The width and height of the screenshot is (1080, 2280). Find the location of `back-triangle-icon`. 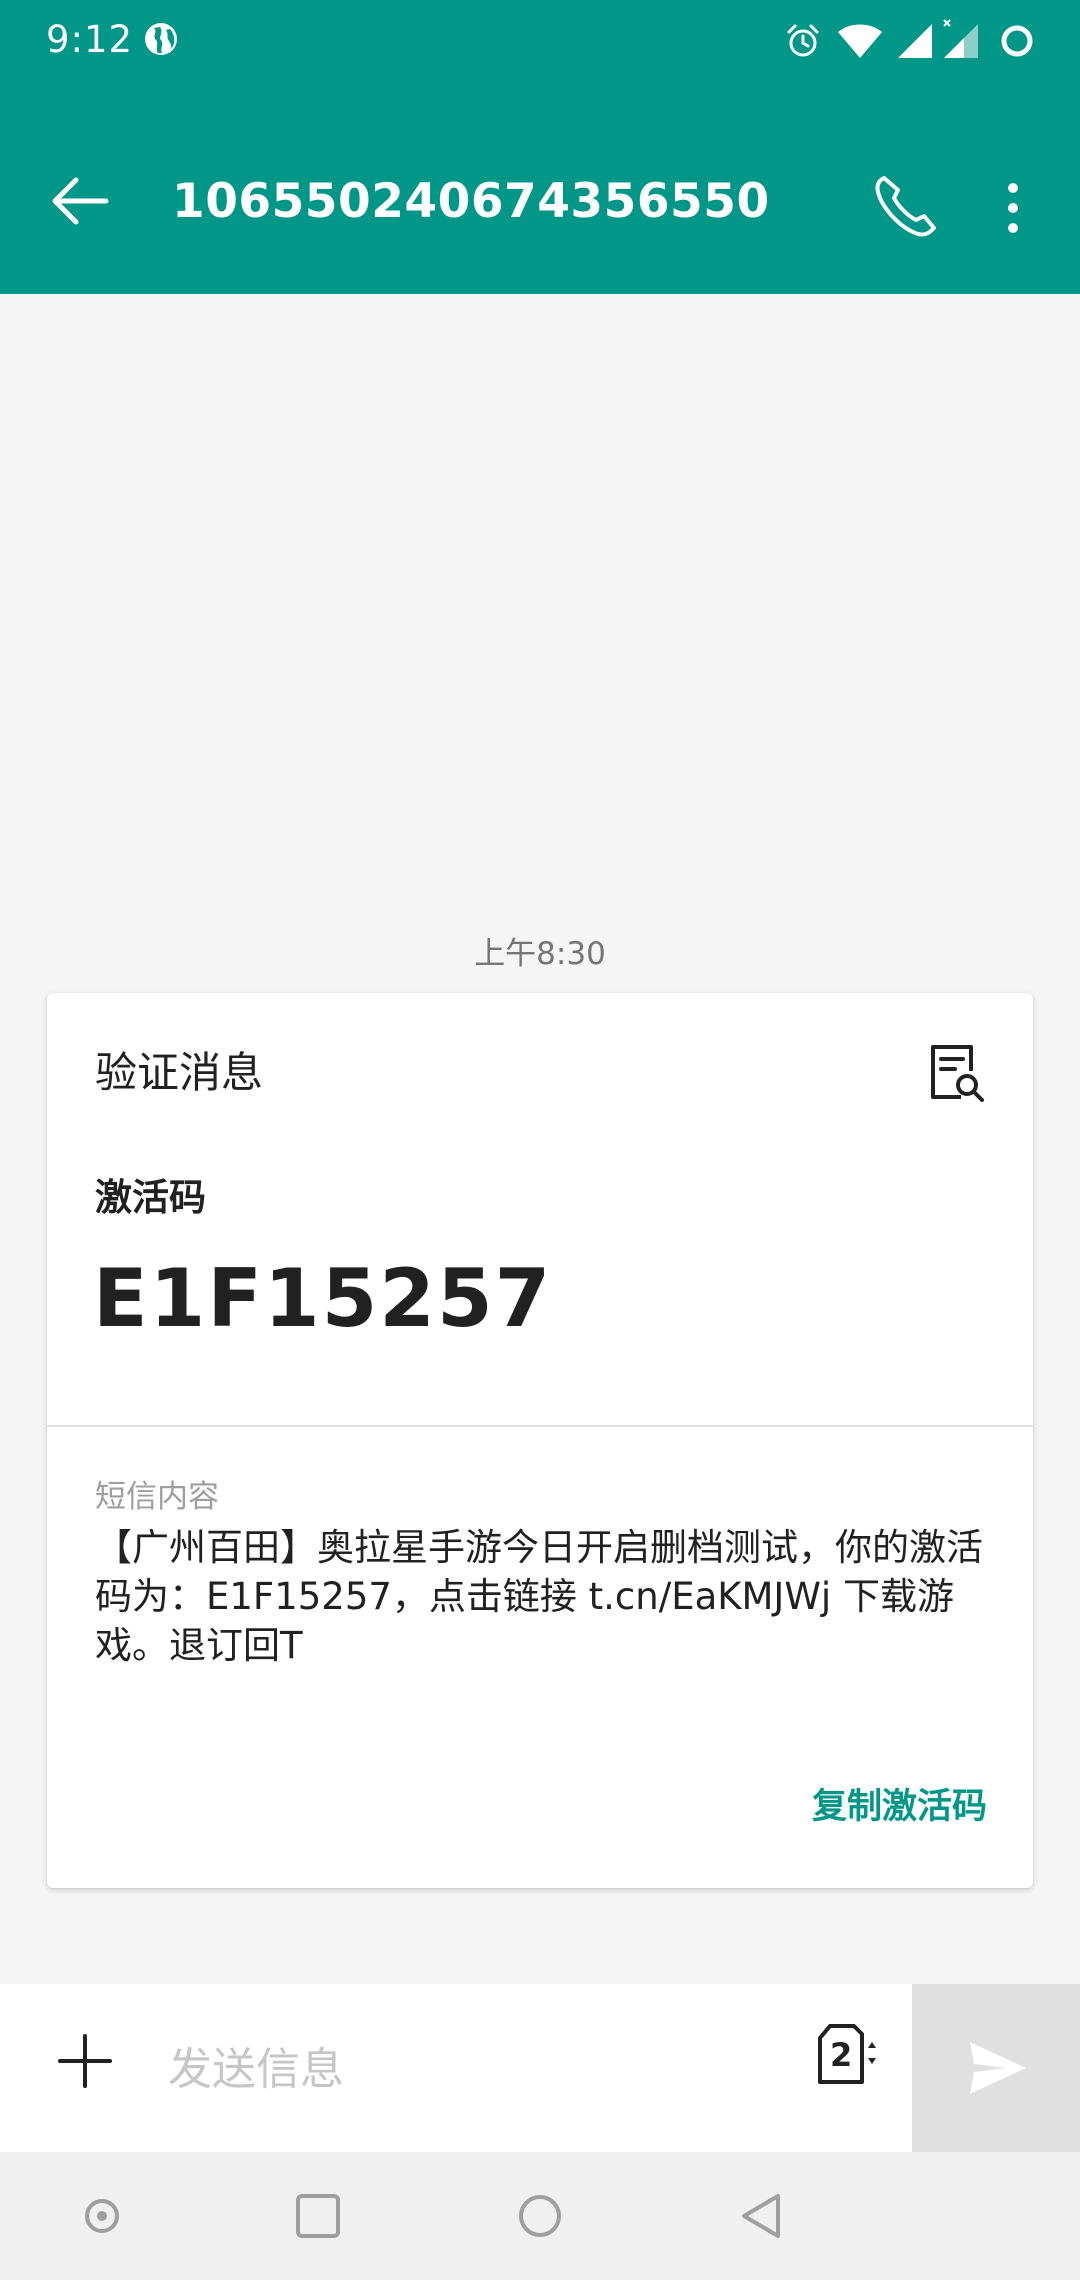

back-triangle-icon is located at coordinates (761, 2216).